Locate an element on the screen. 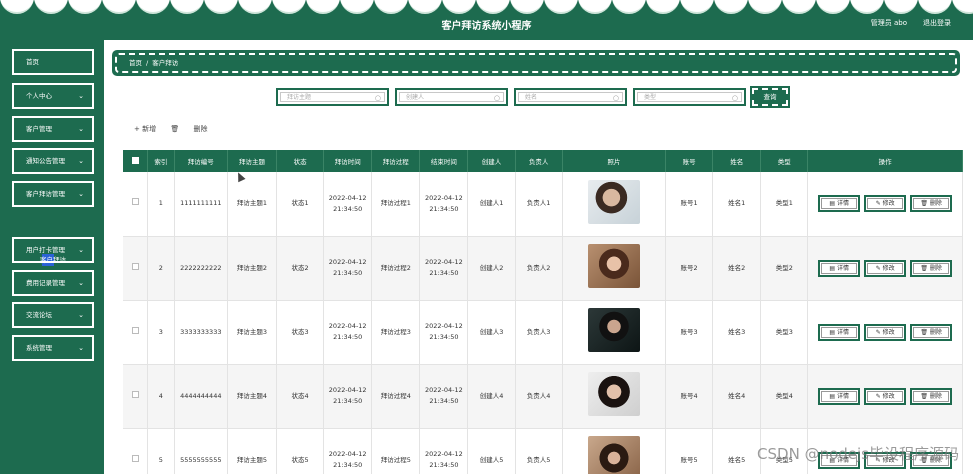 The width and height of the screenshot is (973, 474). search-button: 查询 is located at coordinates (770, 97).